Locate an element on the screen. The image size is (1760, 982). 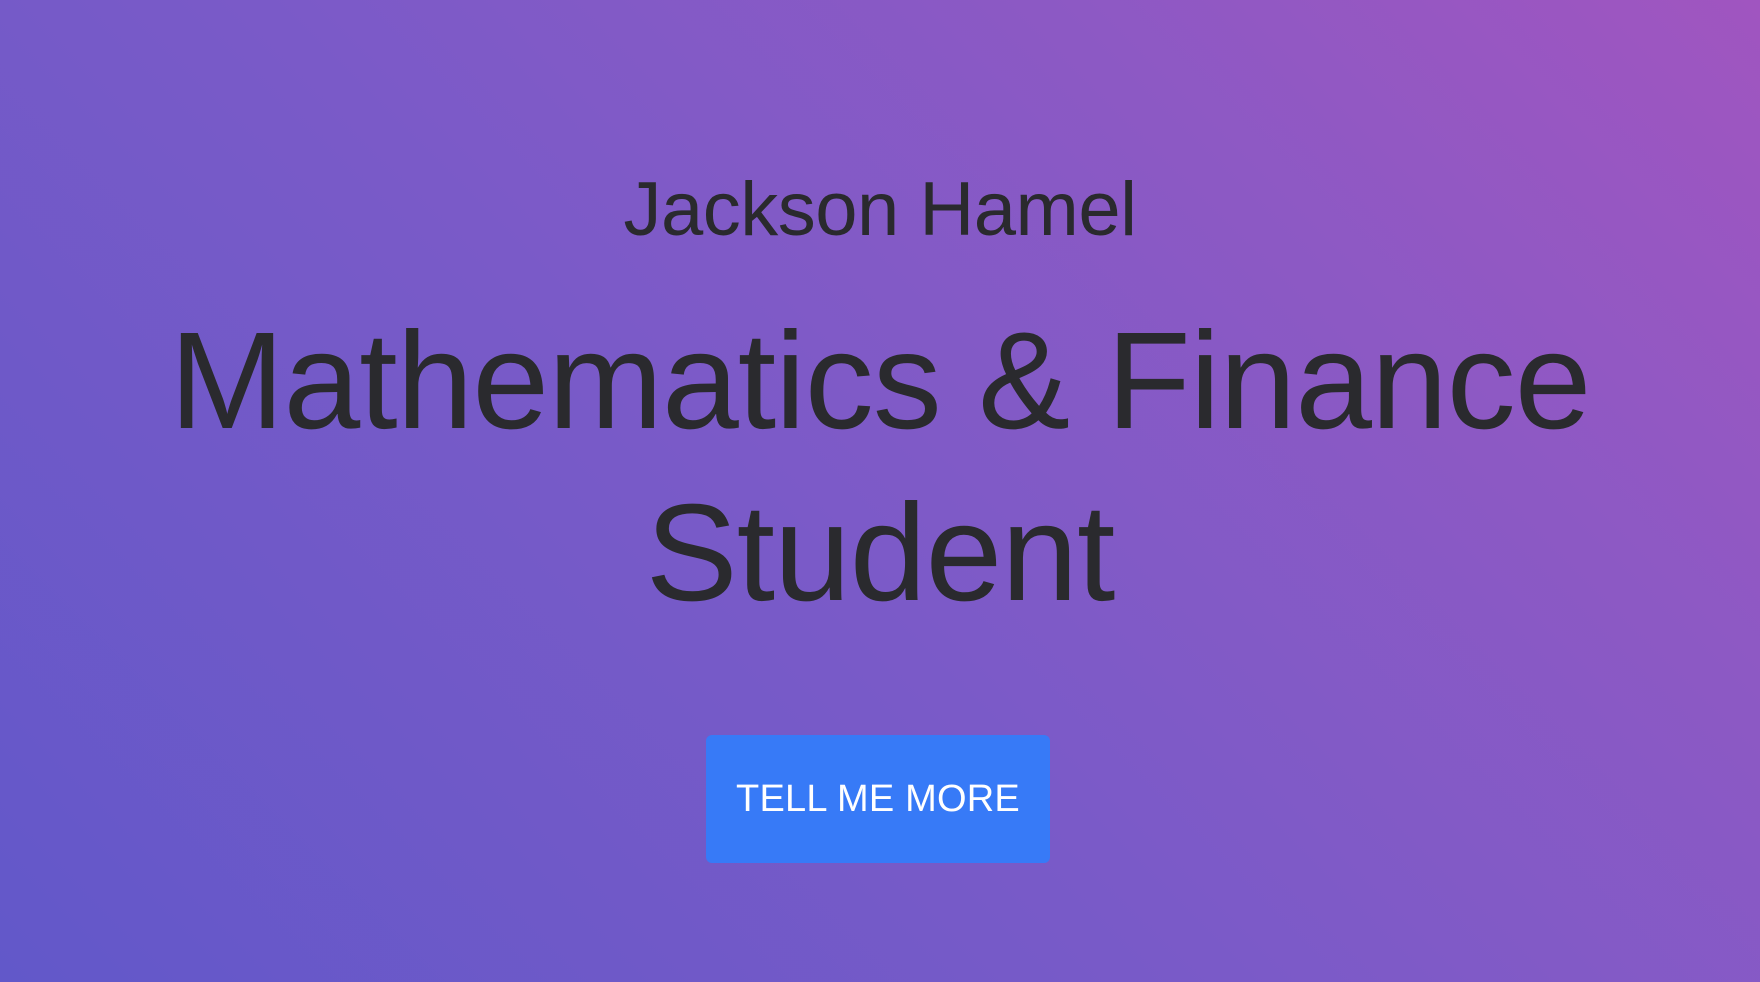
hero-headline-line1: Mathematics & Finance is located at coordinates (880, 381).